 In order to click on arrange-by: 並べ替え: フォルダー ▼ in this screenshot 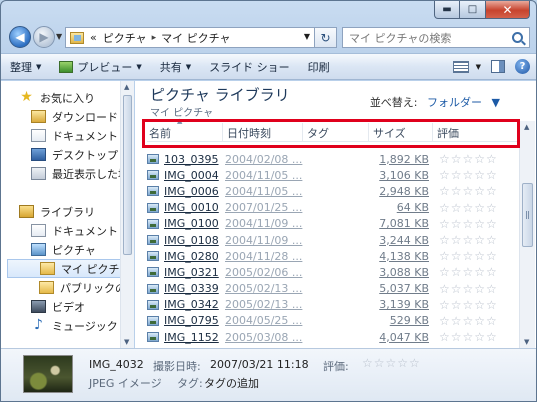, I will do `click(435, 102)`.